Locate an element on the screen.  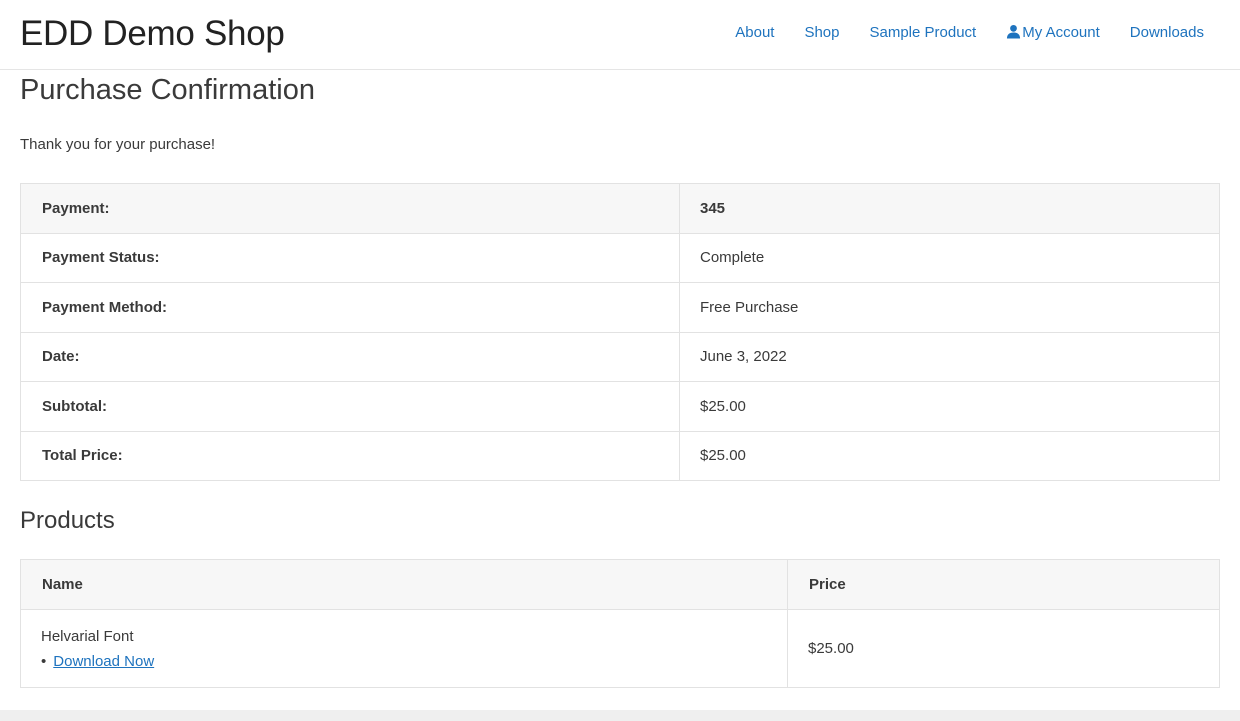
nav-label: About is located at coordinates (755, 32).